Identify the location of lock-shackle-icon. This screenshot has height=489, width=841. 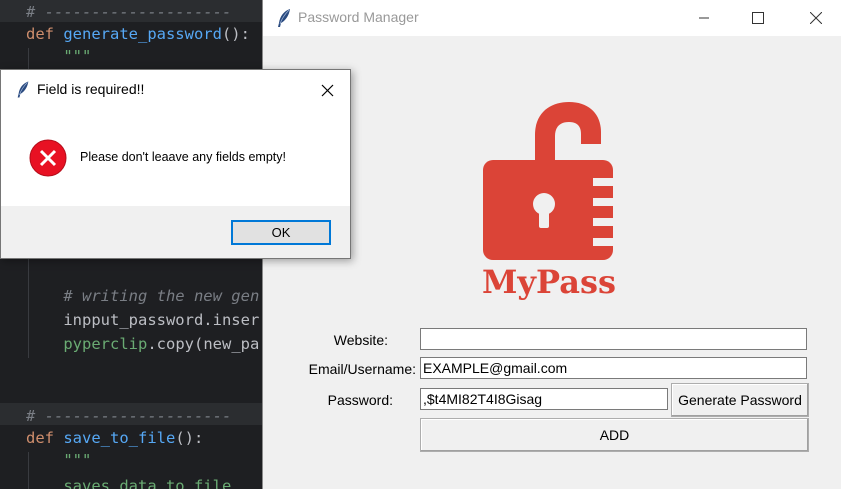
(568, 131).